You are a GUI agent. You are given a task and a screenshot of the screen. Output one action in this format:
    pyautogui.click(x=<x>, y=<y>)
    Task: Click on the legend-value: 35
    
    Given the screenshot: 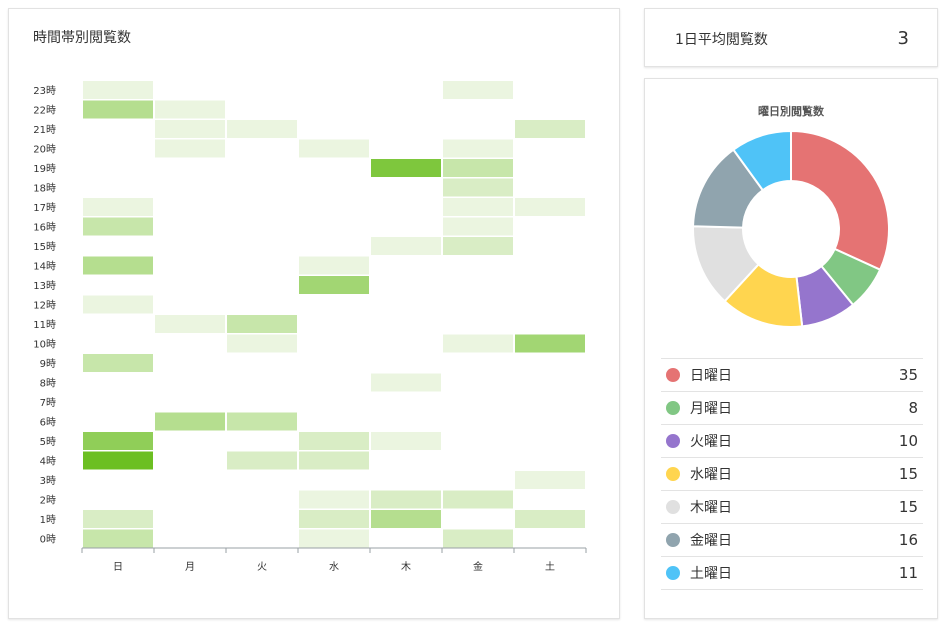 What is the action you would take?
    pyautogui.click(x=908, y=375)
    